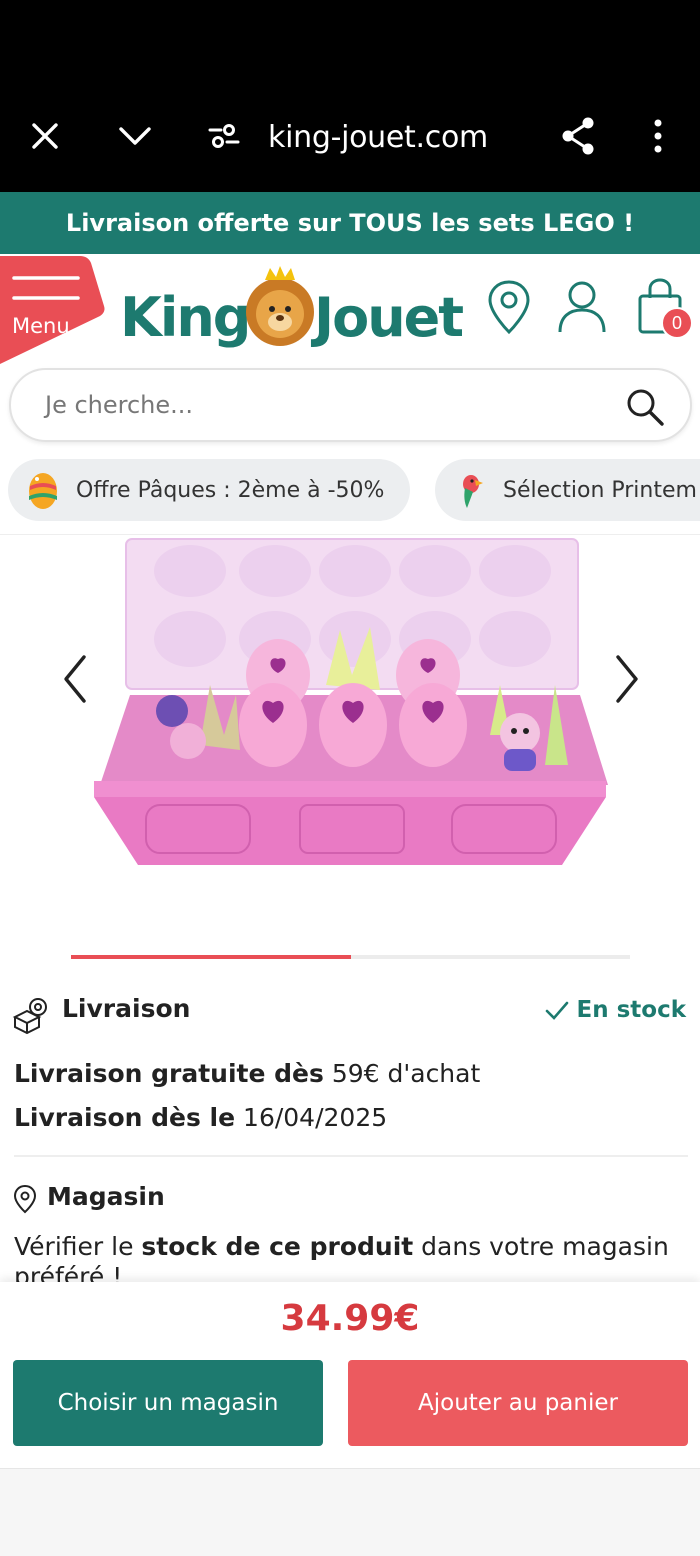 The height and width of the screenshot is (1556, 700). What do you see at coordinates (582, 307) in the screenshot?
I see `account-icon` at bounding box center [582, 307].